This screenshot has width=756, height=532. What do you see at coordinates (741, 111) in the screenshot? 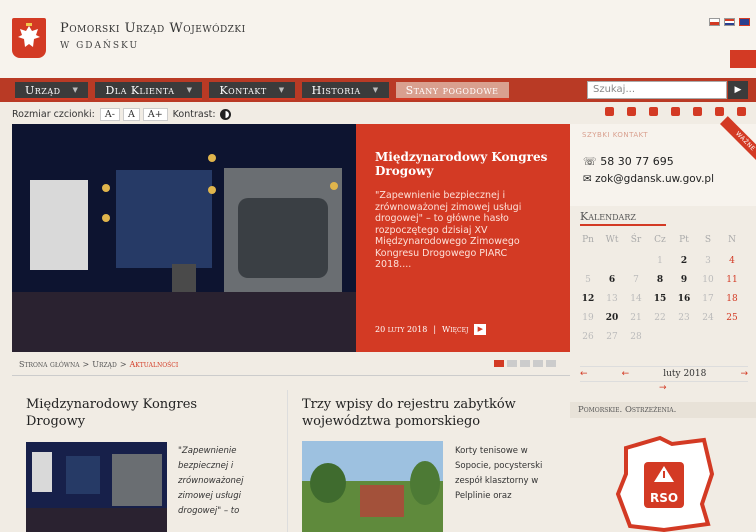
I see `facebook-icon` at bounding box center [741, 111].